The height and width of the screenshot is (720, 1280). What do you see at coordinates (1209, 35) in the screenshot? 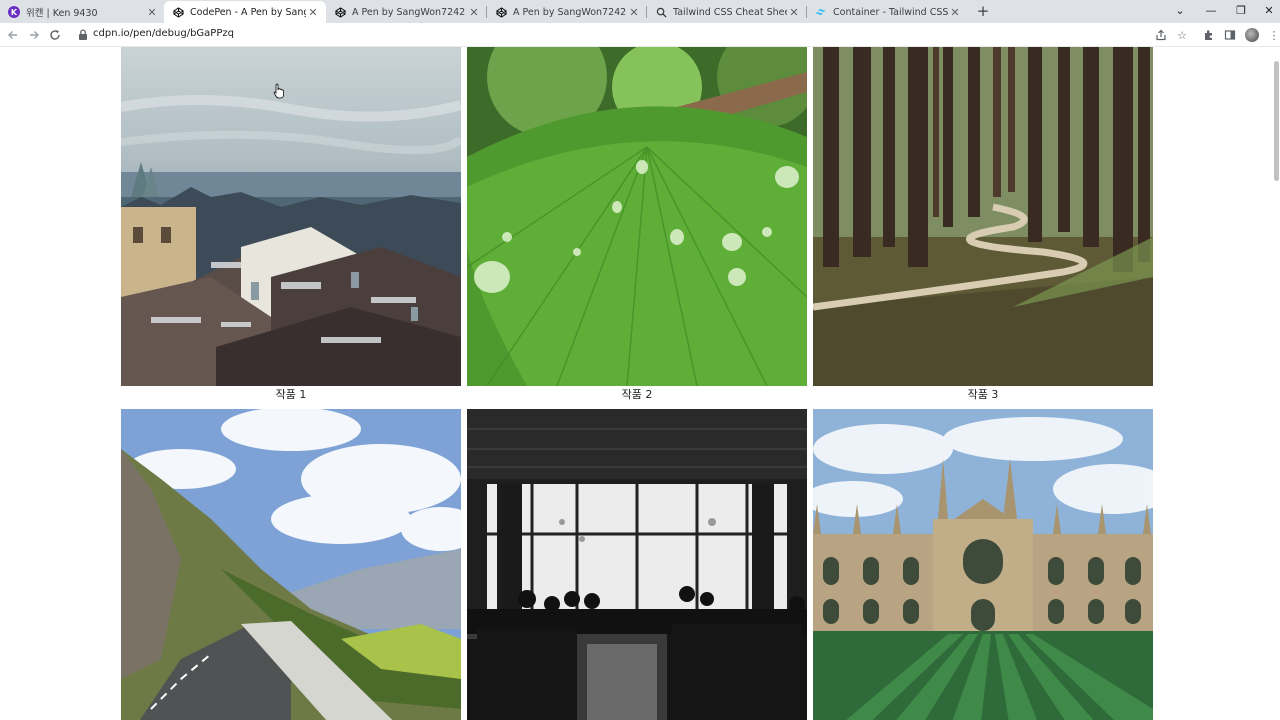
I see `extensions-icon` at bounding box center [1209, 35].